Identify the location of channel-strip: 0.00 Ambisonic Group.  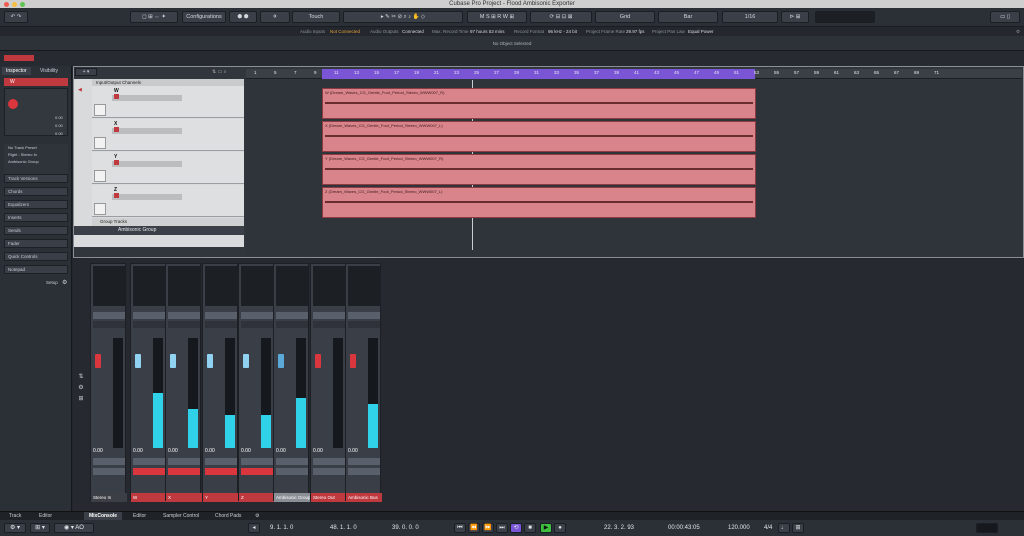
(291, 382).